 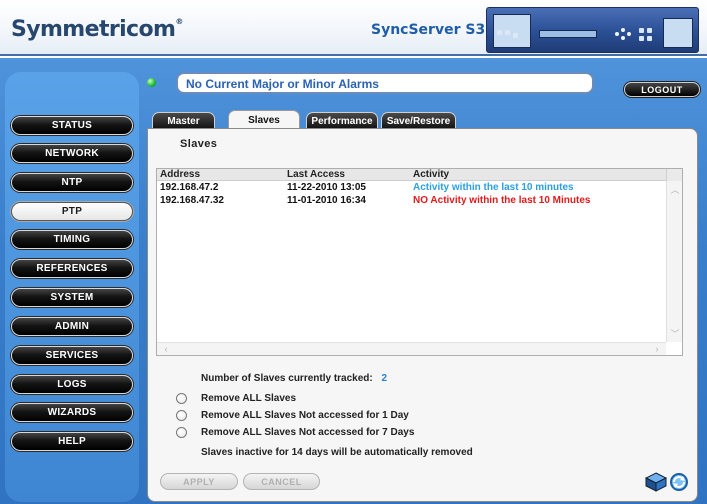 I want to click on list-header-corner, so click(x=674, y=175).